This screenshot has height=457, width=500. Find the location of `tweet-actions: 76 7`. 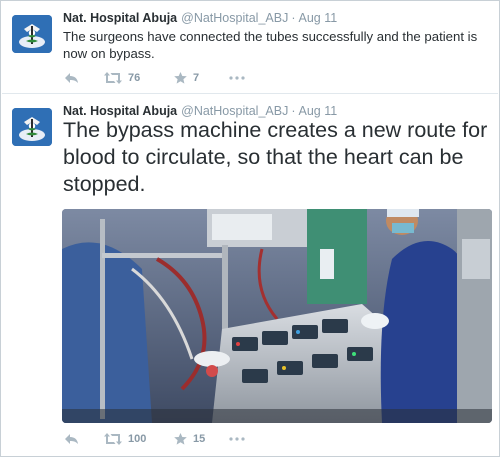

tweet-actions: 76 7 is located at coordinates (154, 78).